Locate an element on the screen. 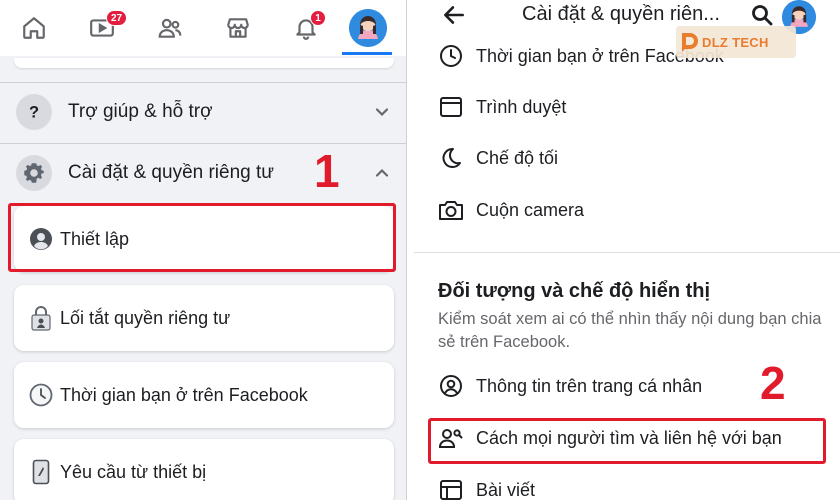  profile-menu-button is located at coordinates (368, 28).